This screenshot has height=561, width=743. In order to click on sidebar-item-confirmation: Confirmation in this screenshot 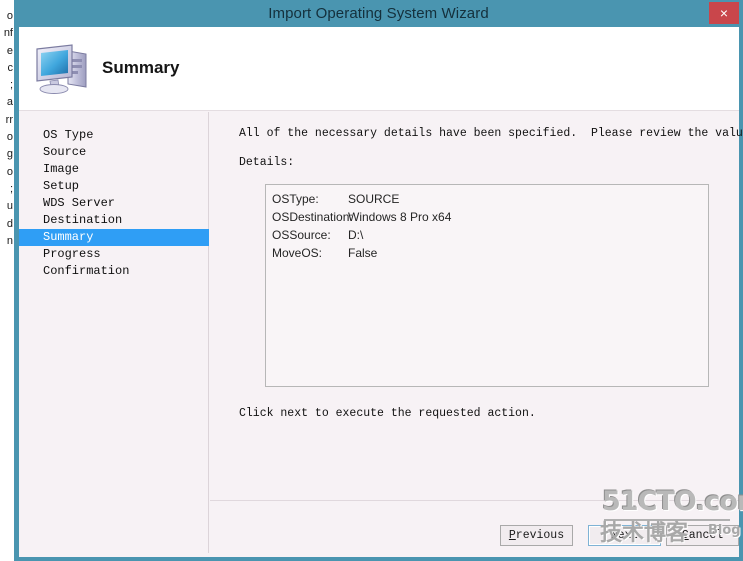, I will do `click(114, 271)`.